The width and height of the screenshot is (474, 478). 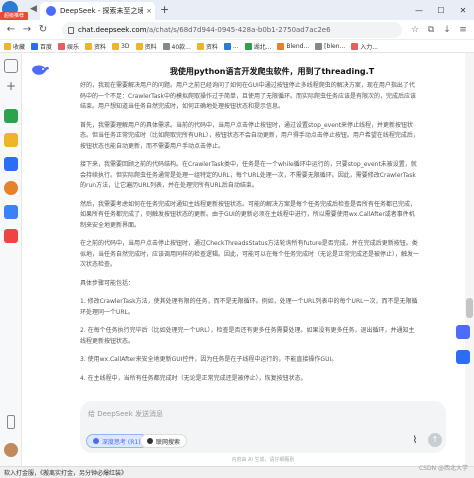 I want to click on new-tab-button: +, so click(x=164, y=9).